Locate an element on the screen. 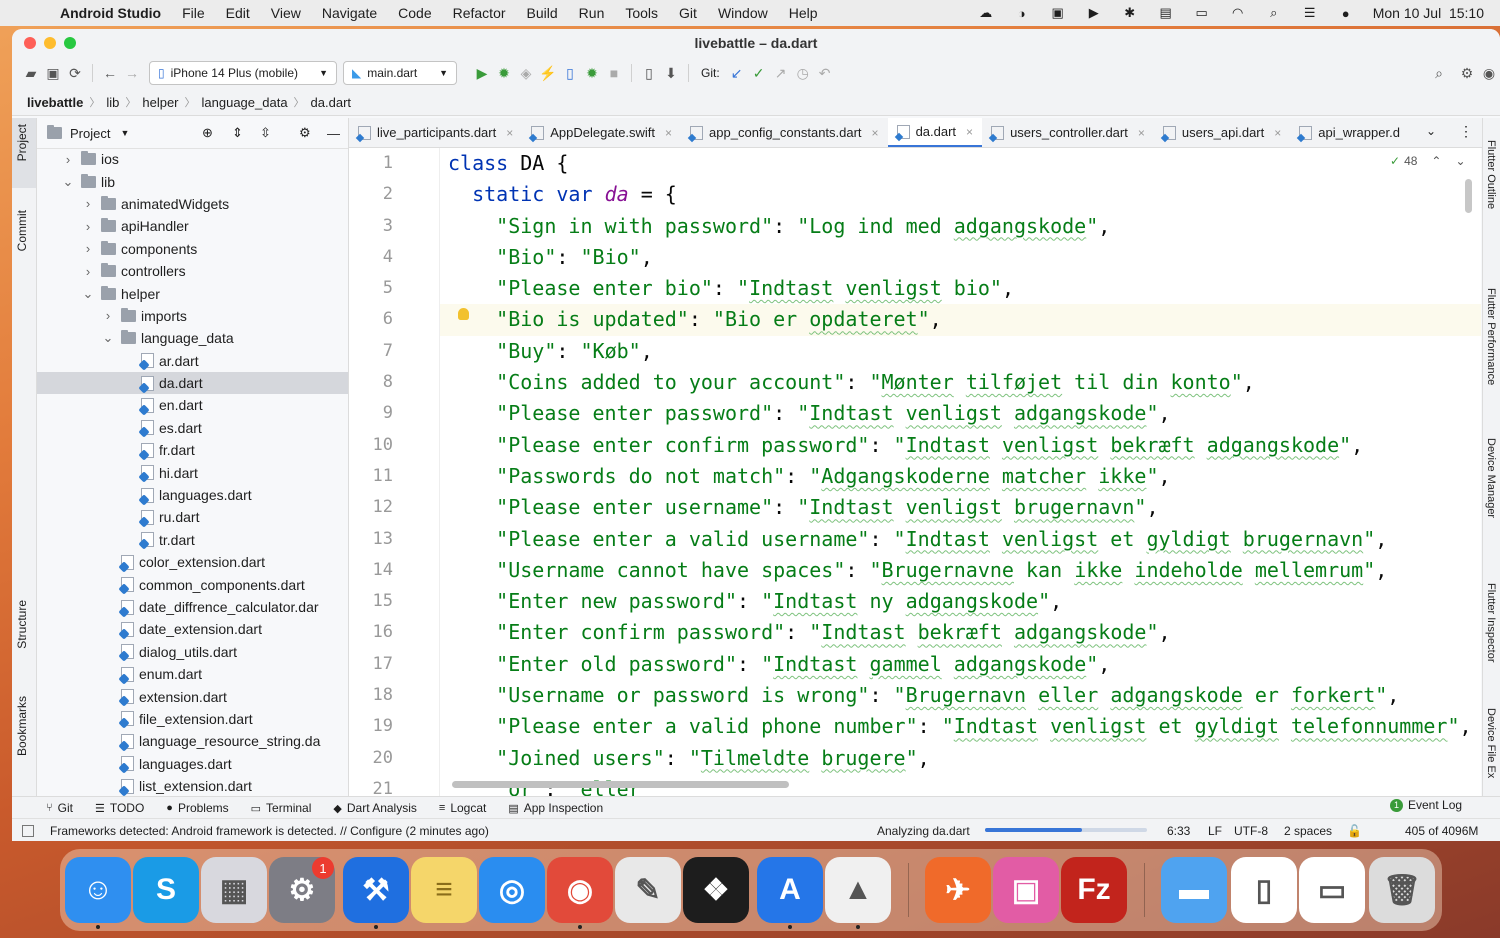  dock-app-simulator: A is located at coordinates (790, 890).